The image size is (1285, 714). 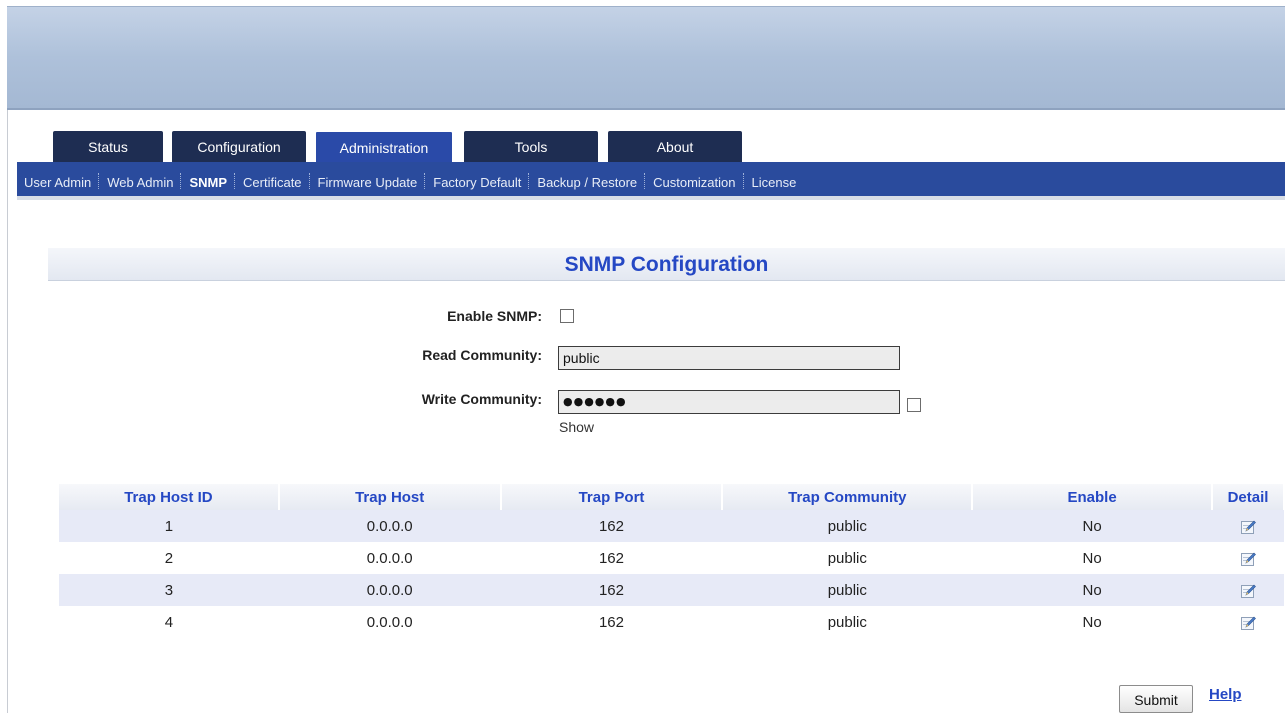 I want to click on tab-about: About, so click(x=675, y=146).